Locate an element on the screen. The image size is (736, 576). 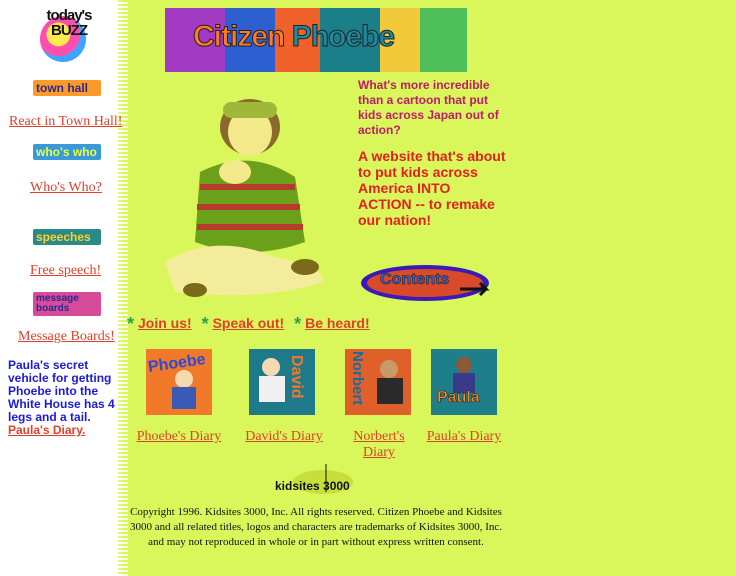
message-boards-icon: message boards is located at coordinates (67, 304).